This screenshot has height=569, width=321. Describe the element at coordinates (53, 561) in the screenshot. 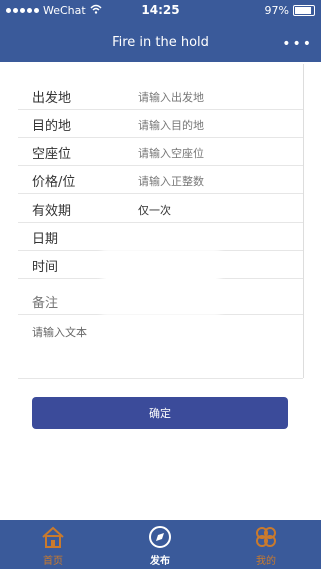

I see `tab-home-label: 首页` at that location.